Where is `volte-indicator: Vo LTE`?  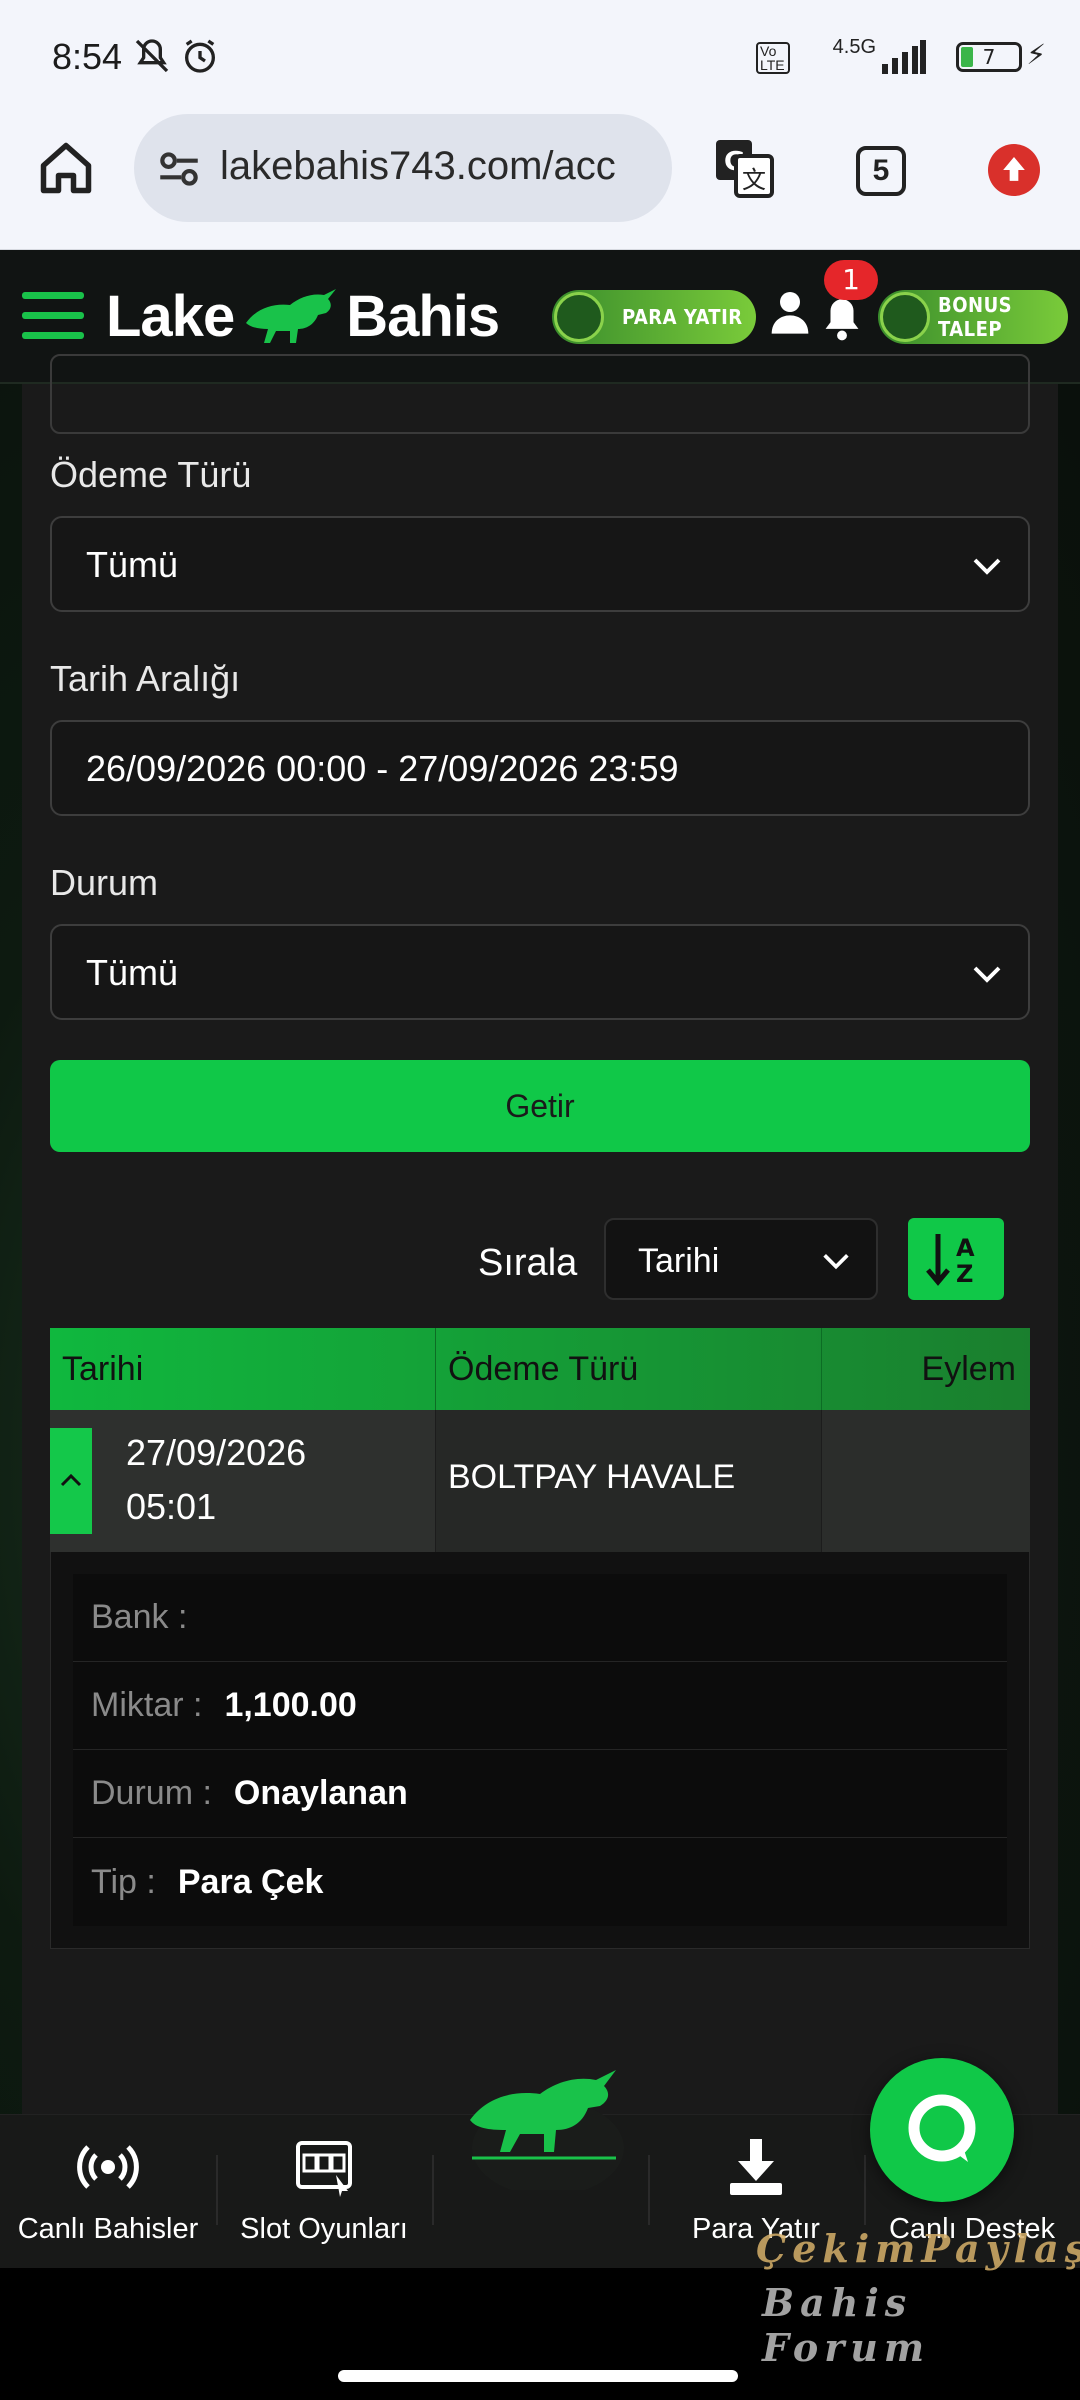 volte-indicator: Vo LTE is located at coordinates (773, 58).